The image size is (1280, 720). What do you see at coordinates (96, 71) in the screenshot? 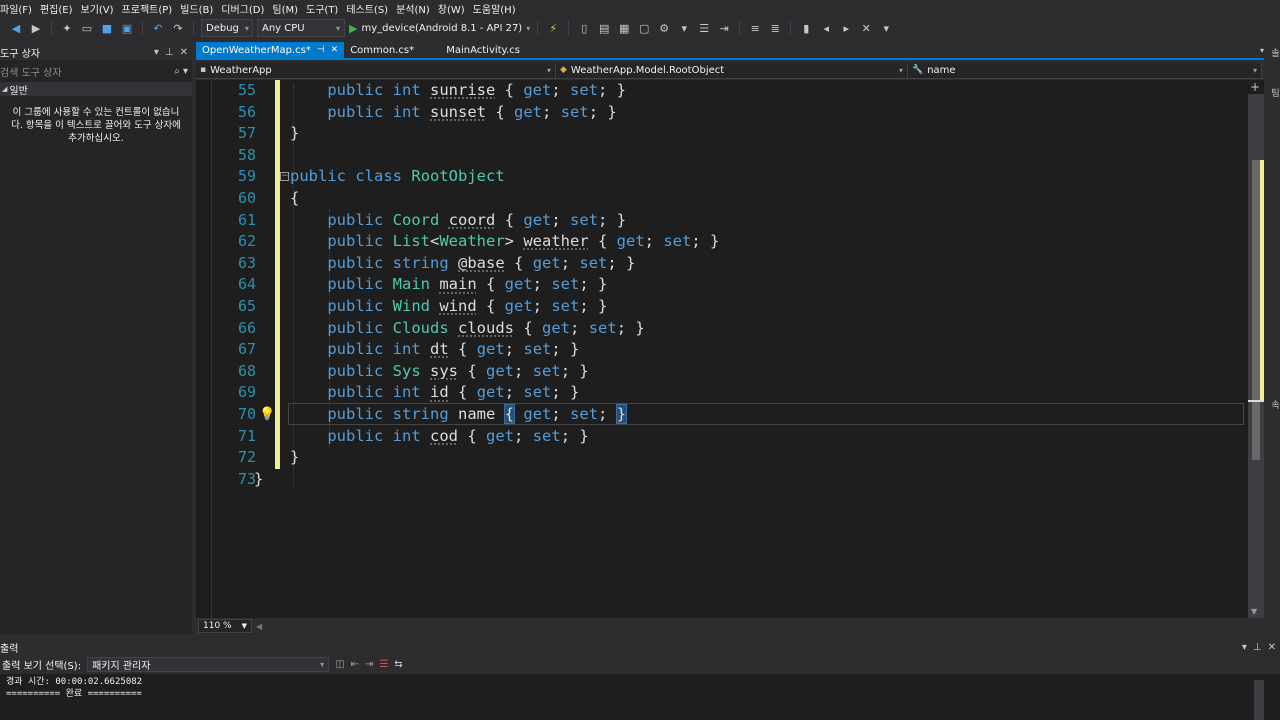
I see `toolbox-search-input: 검색 도구 상자 ⌕ ▾` at bounding box center [96, 71].